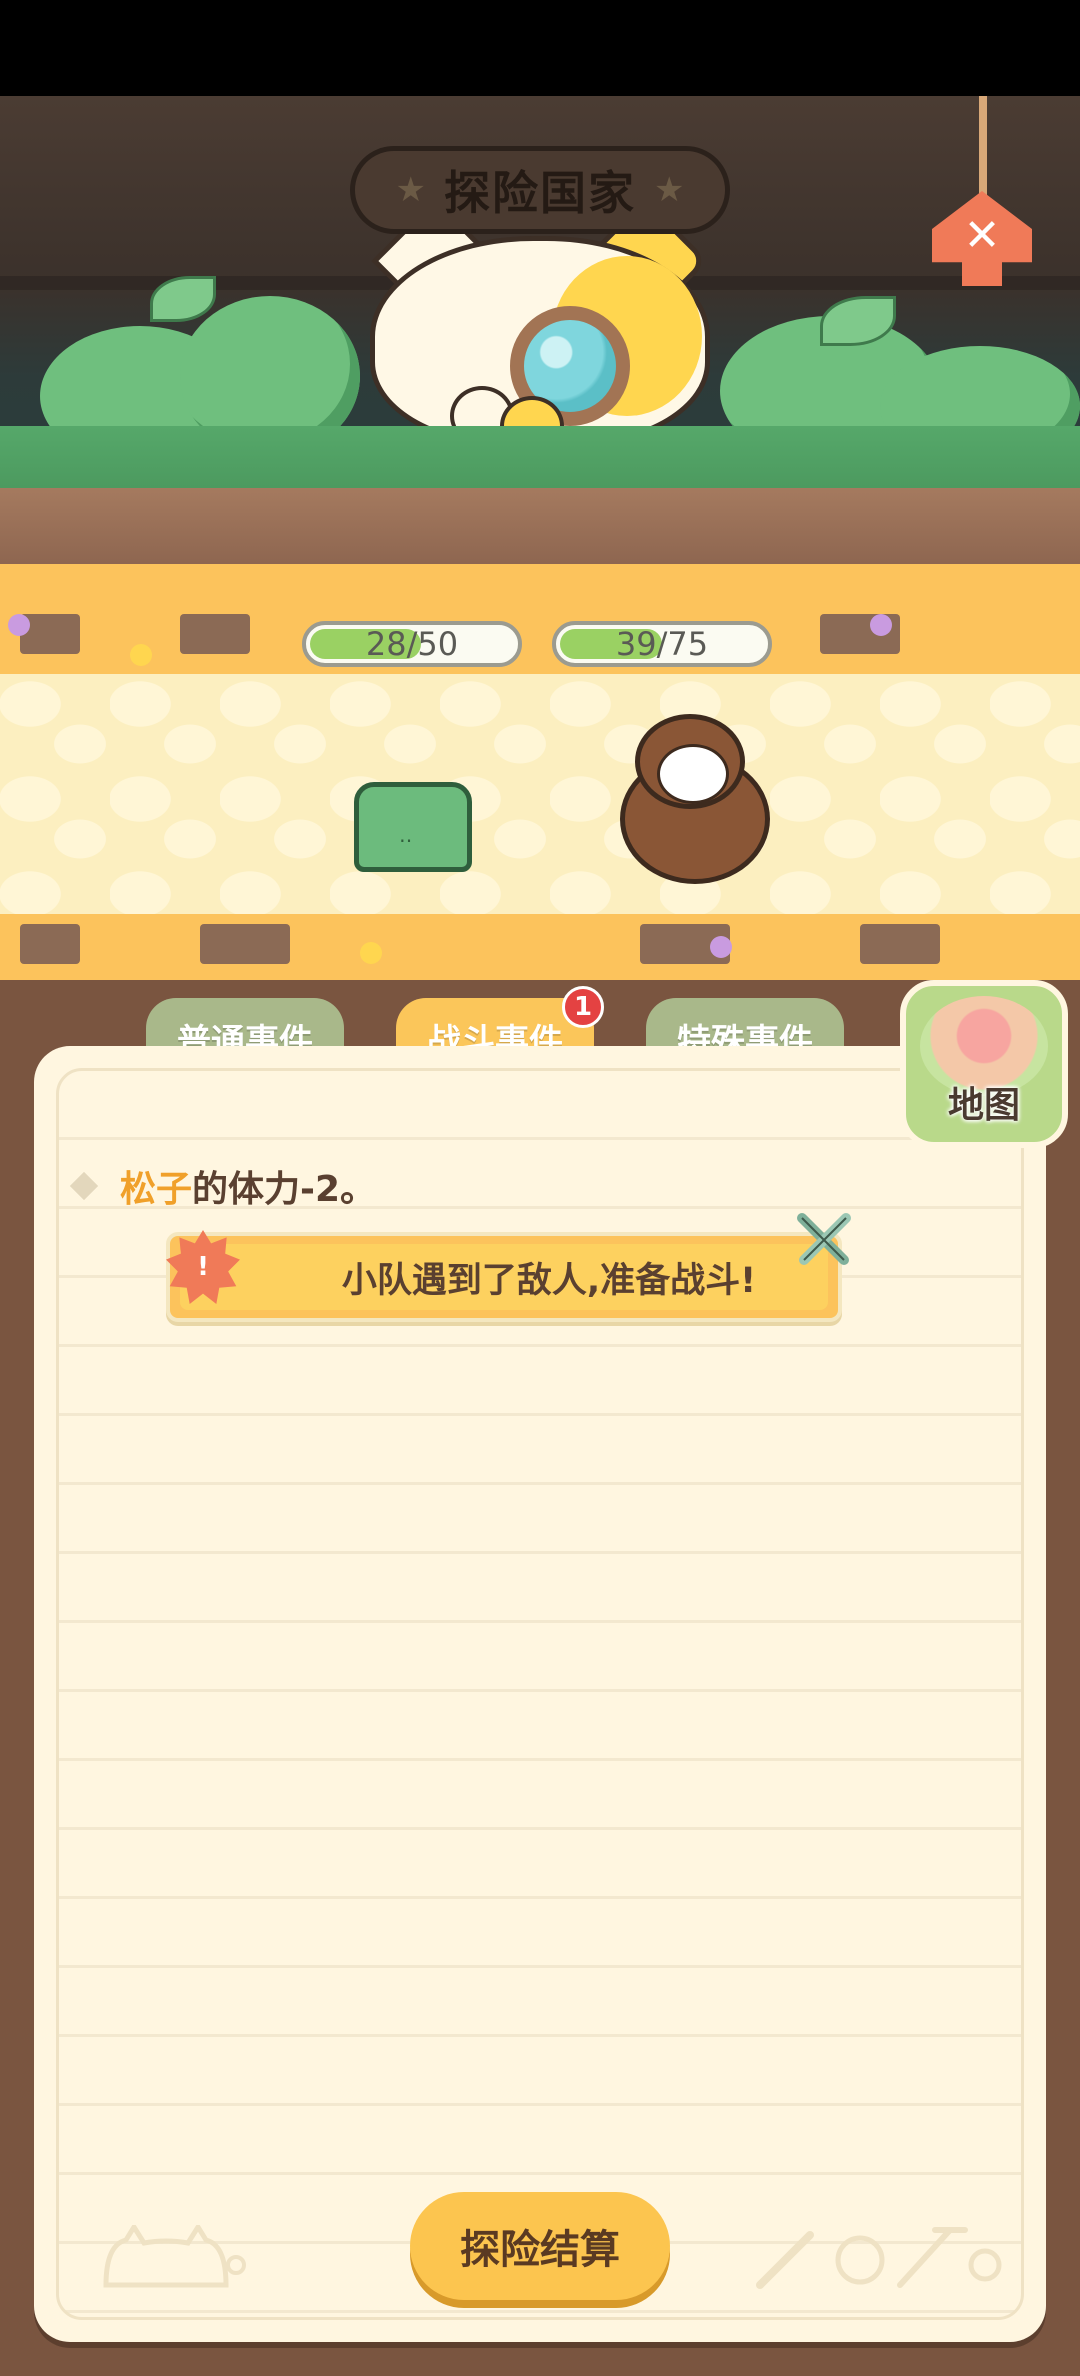 The height and width of the screenshot is (2376, 1080). I want to click on title-plate: ★ 探险国家 ★, so click(540, 190).